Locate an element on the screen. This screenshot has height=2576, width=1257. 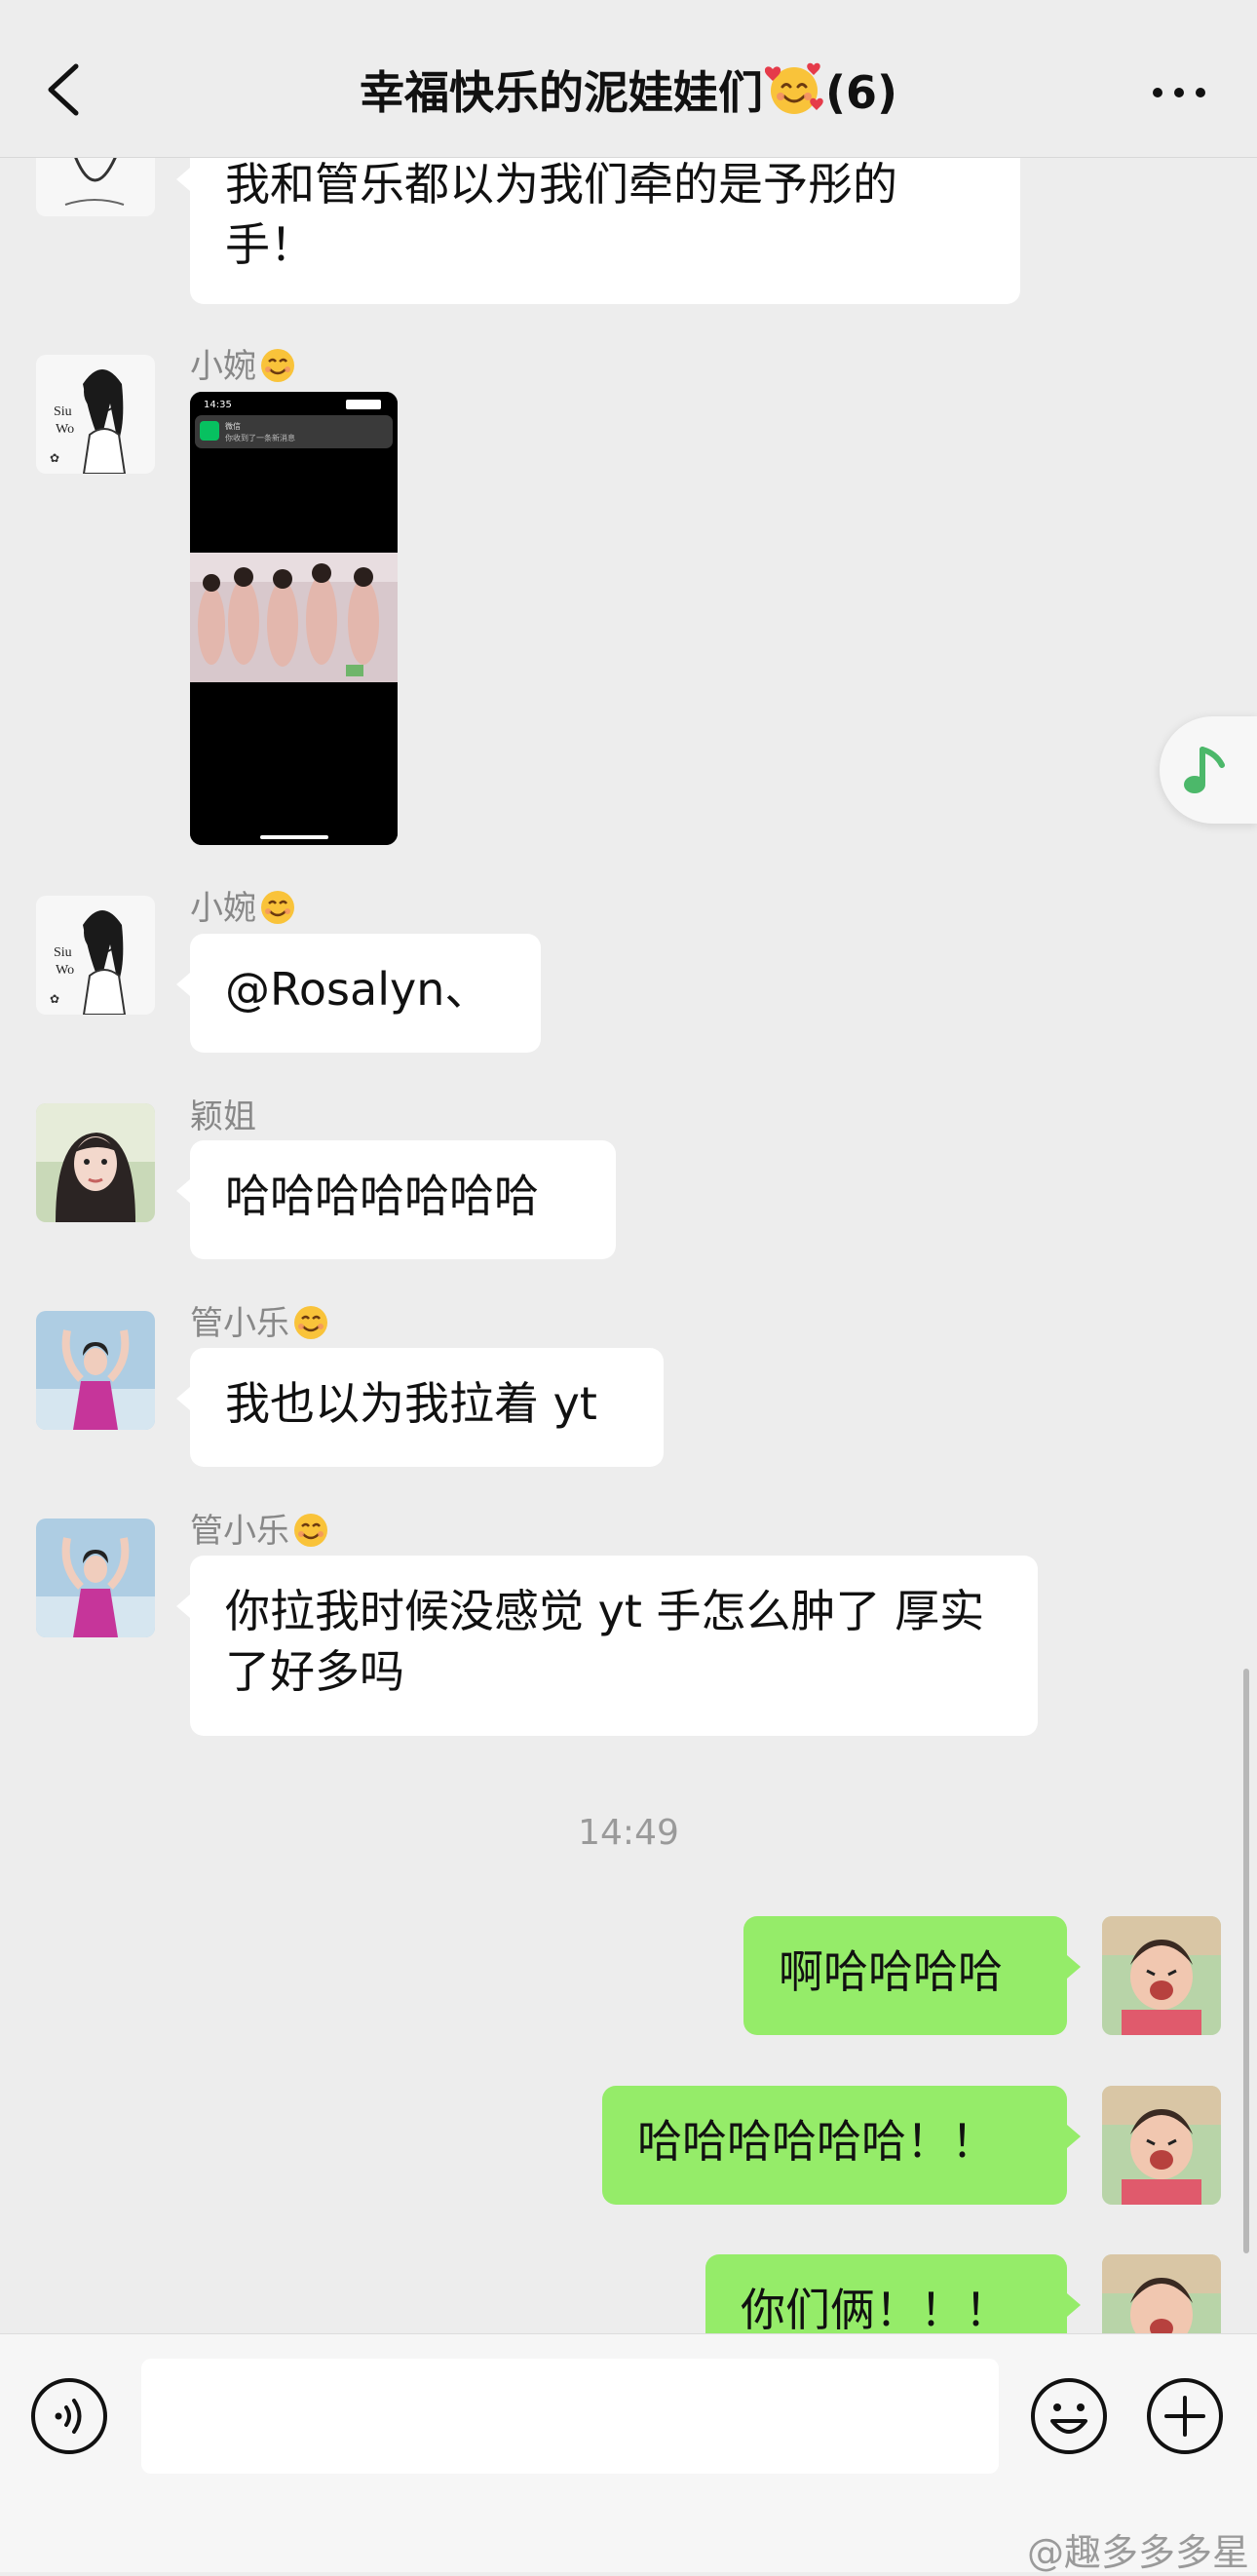
message-text: 啊哈哈哈哈 is located at coordinates (891, 1971).